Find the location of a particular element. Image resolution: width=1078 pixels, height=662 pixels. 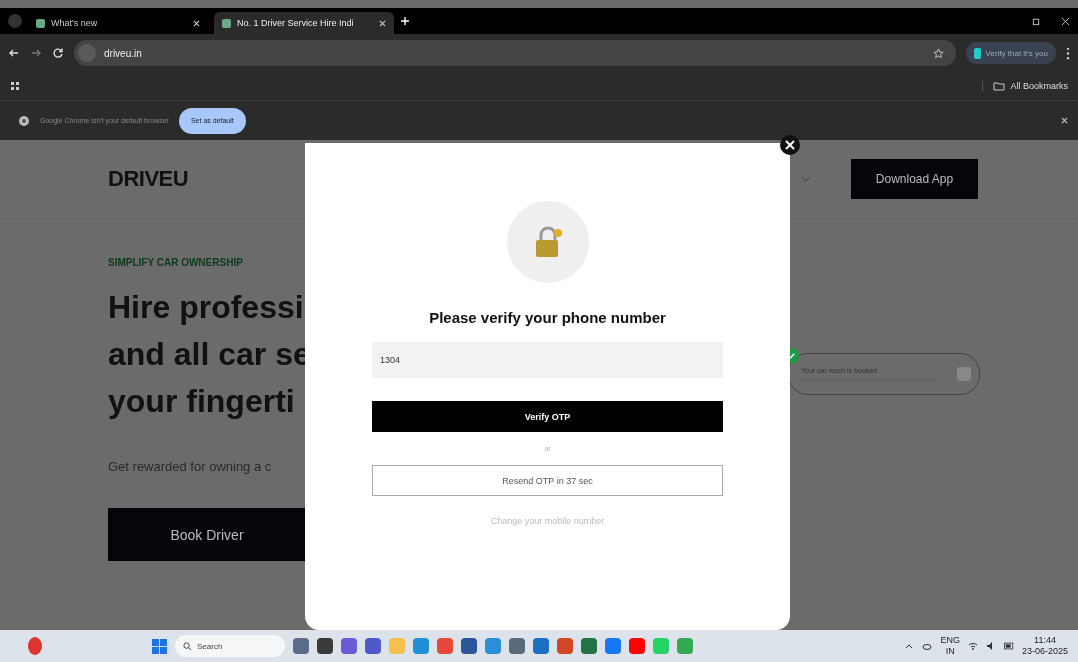

profile-chip: Verify that it's you is located at coordinates (1010, 53).